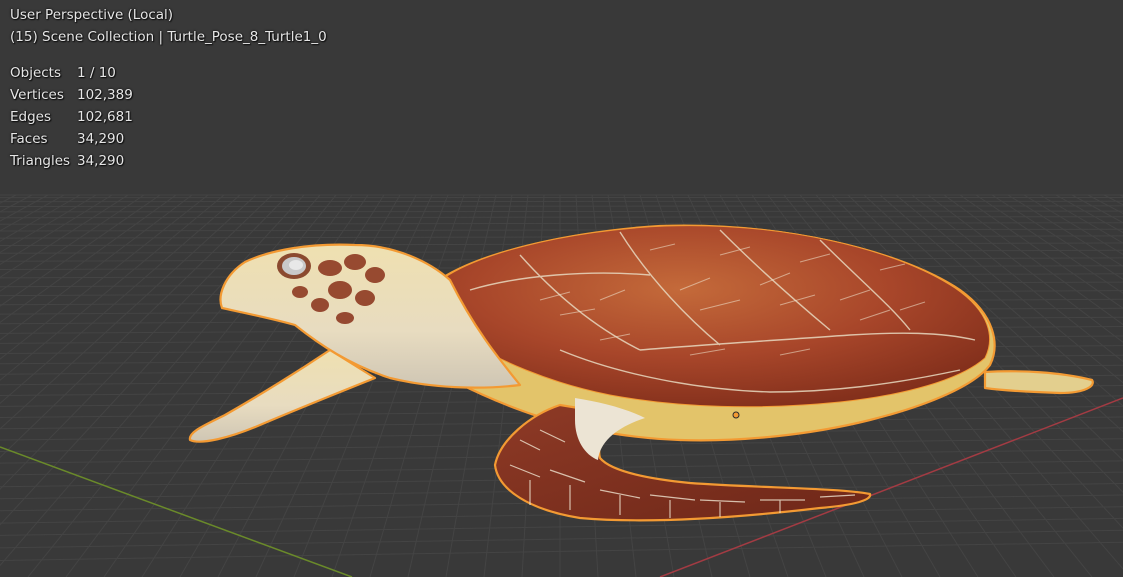 This screenshot has height=577, width=1123. I want to click on turtle-eye, so click(294, 266).